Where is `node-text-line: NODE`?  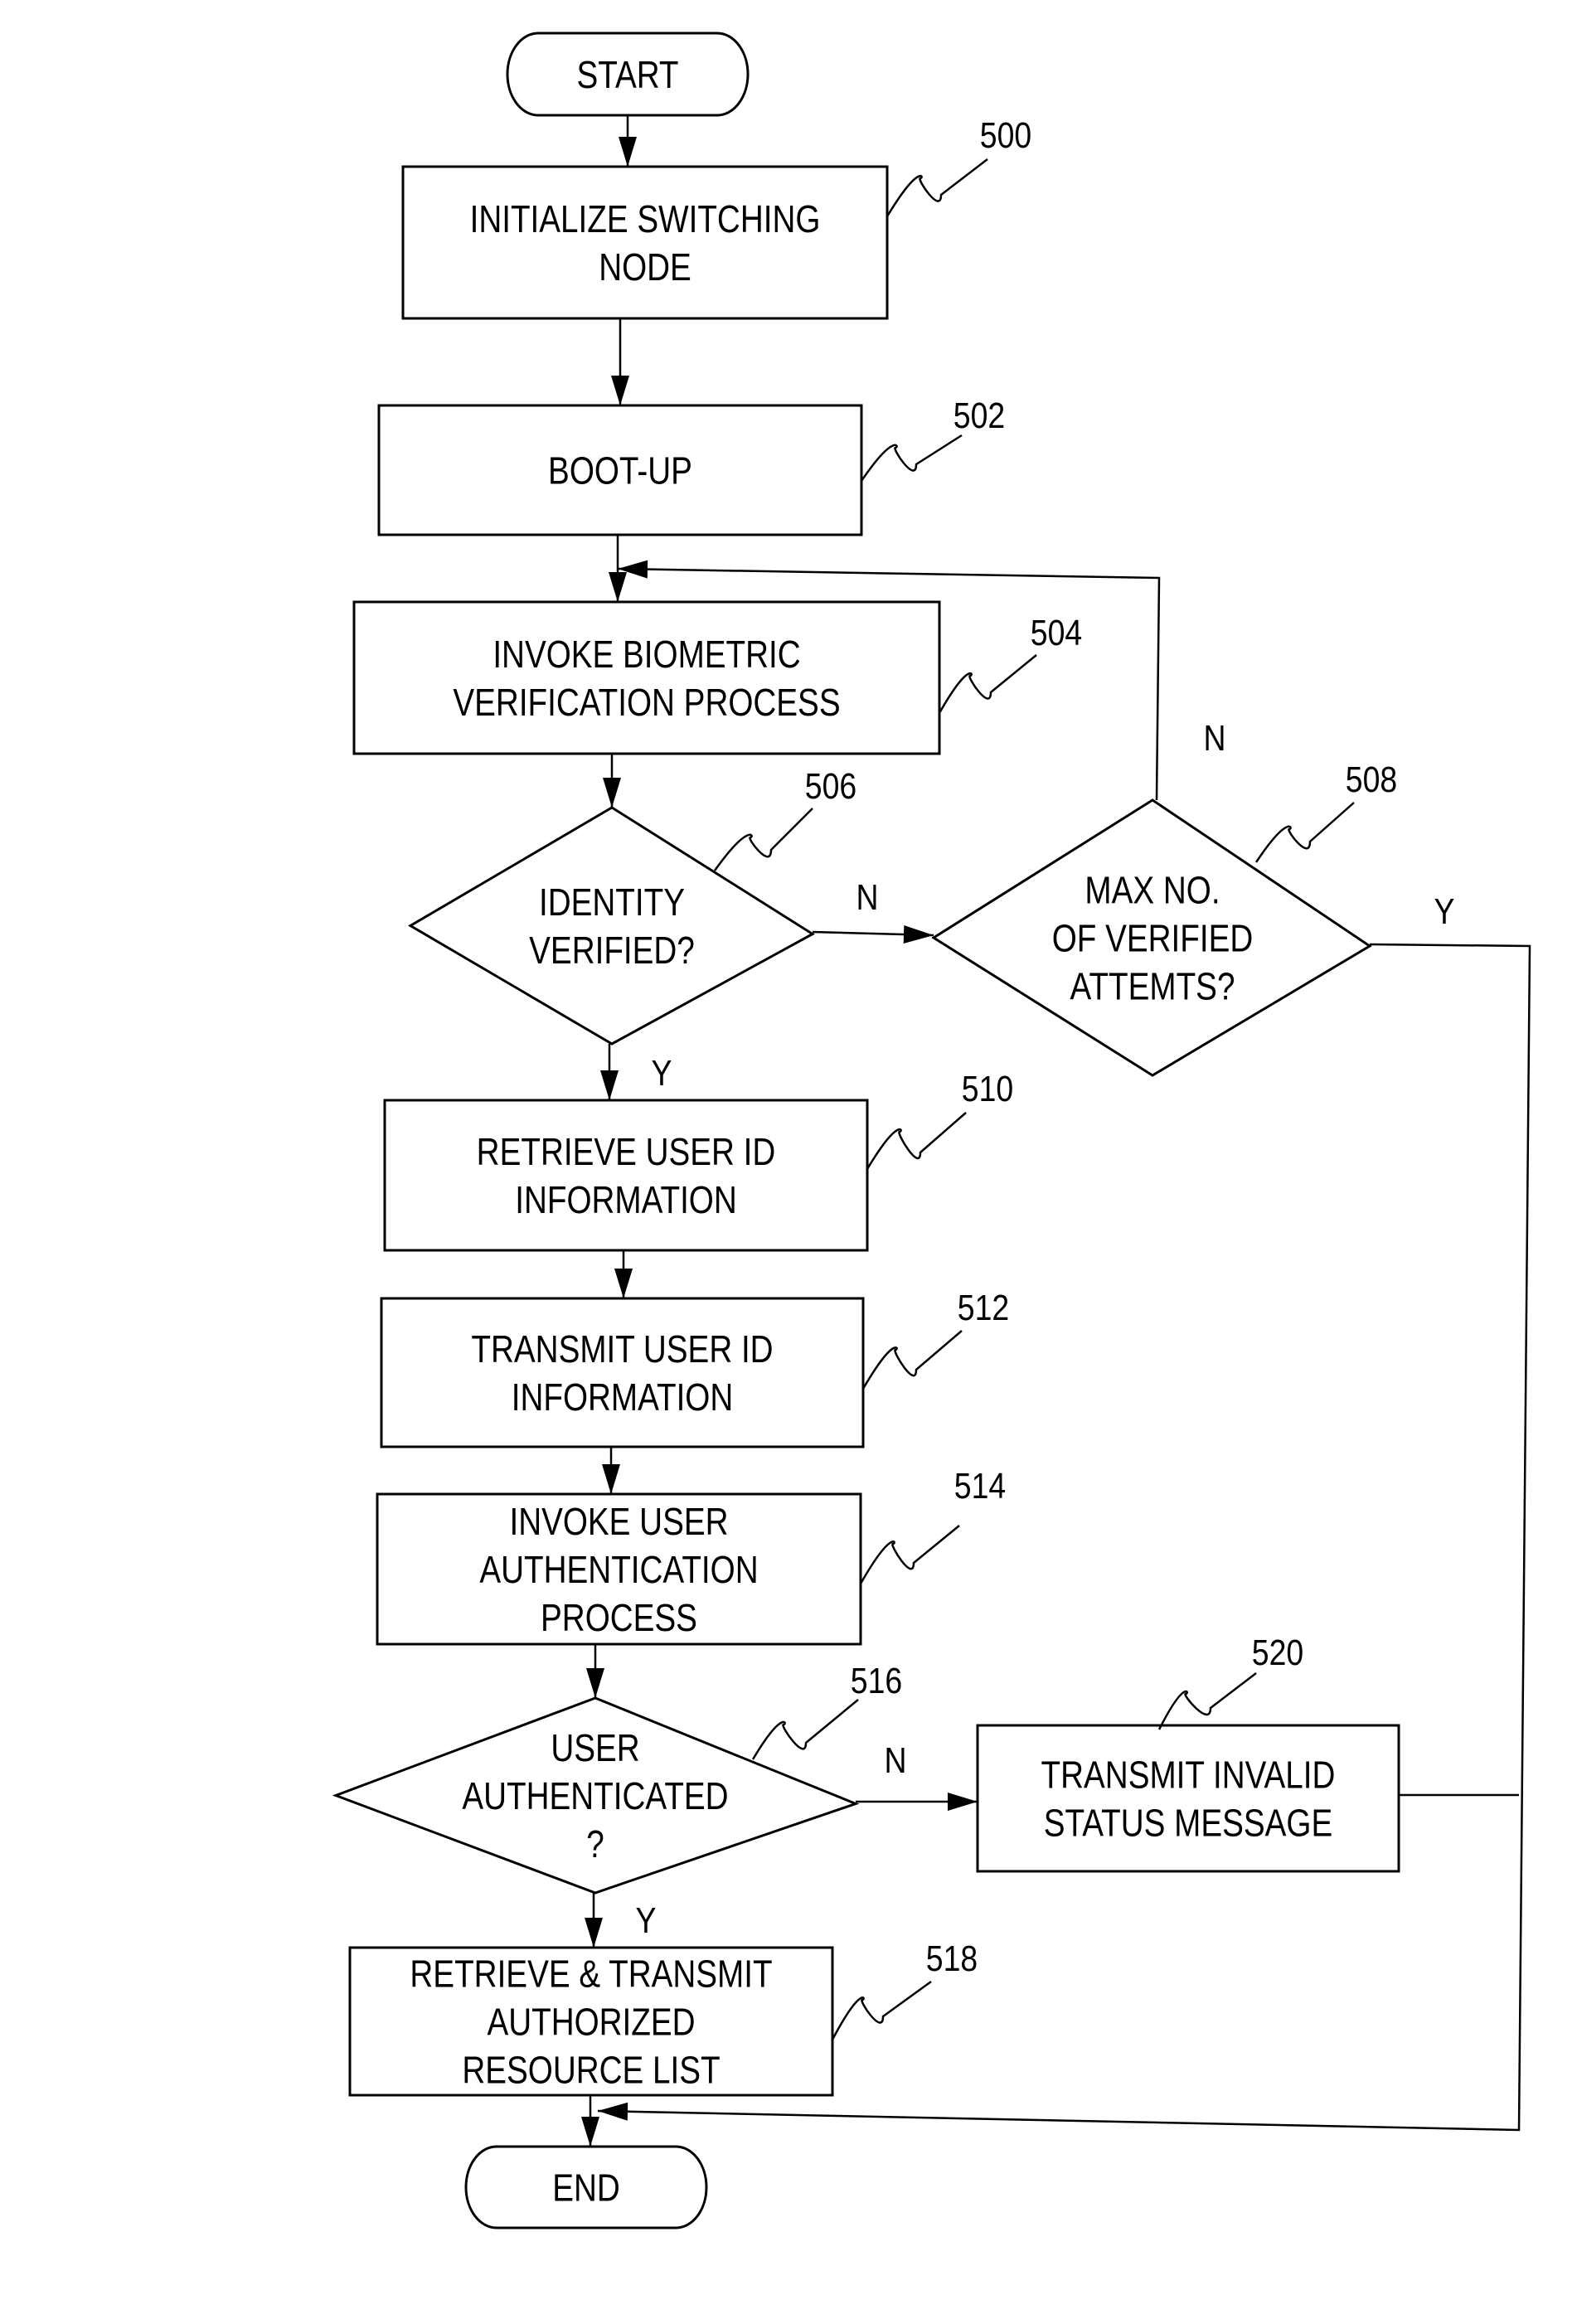
node-text-line: NODE is located at coordinates (645, 267).